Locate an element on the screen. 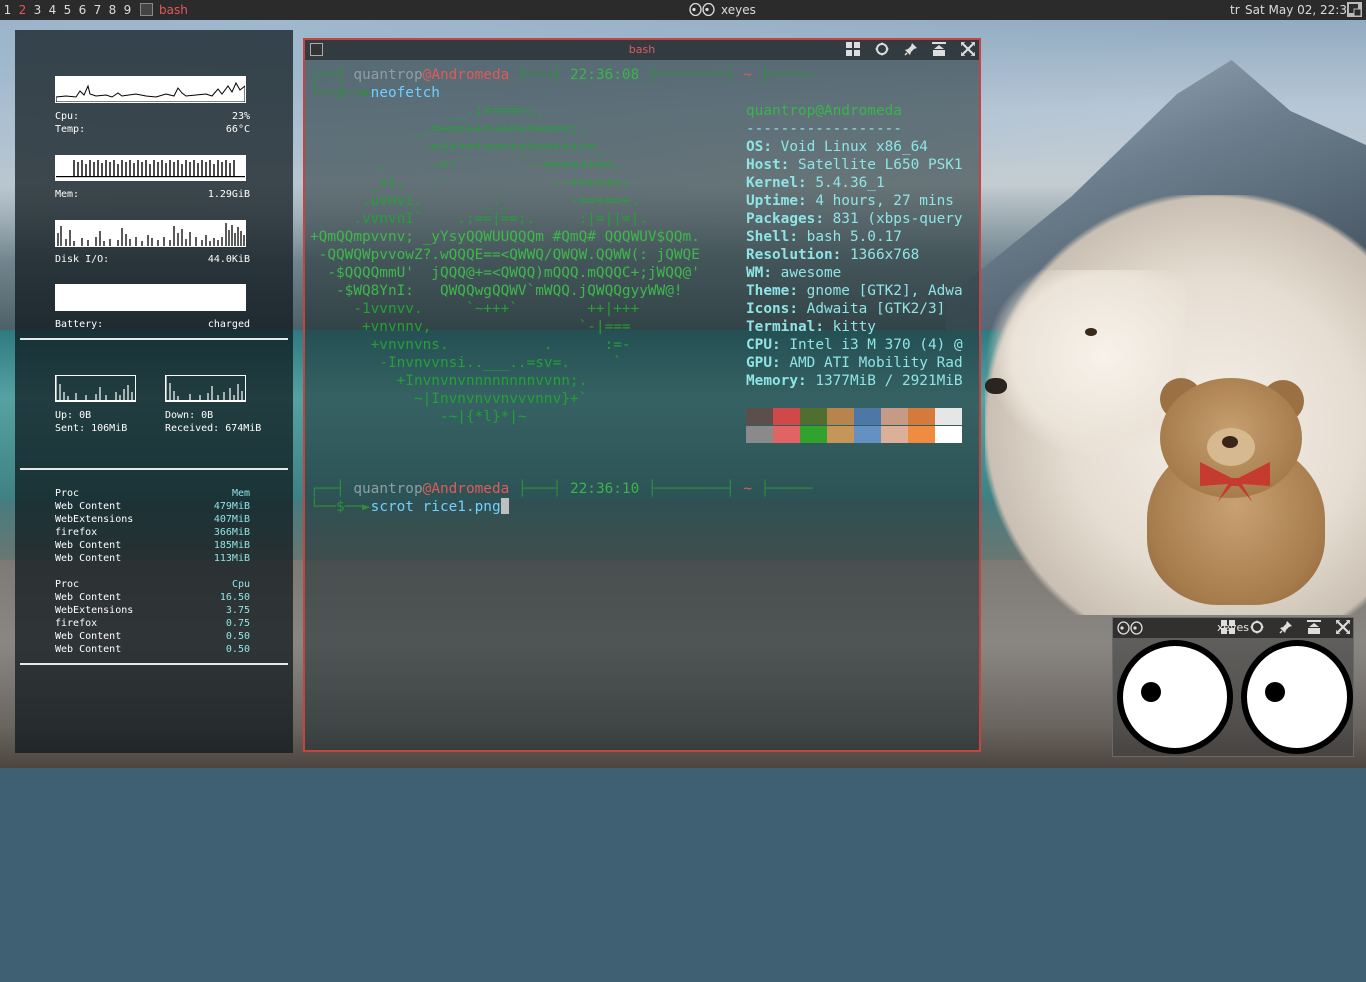 The width and height of the screenshot is (1366, 982). terminal-titlebar: bash is located at coordinates (642, 50).